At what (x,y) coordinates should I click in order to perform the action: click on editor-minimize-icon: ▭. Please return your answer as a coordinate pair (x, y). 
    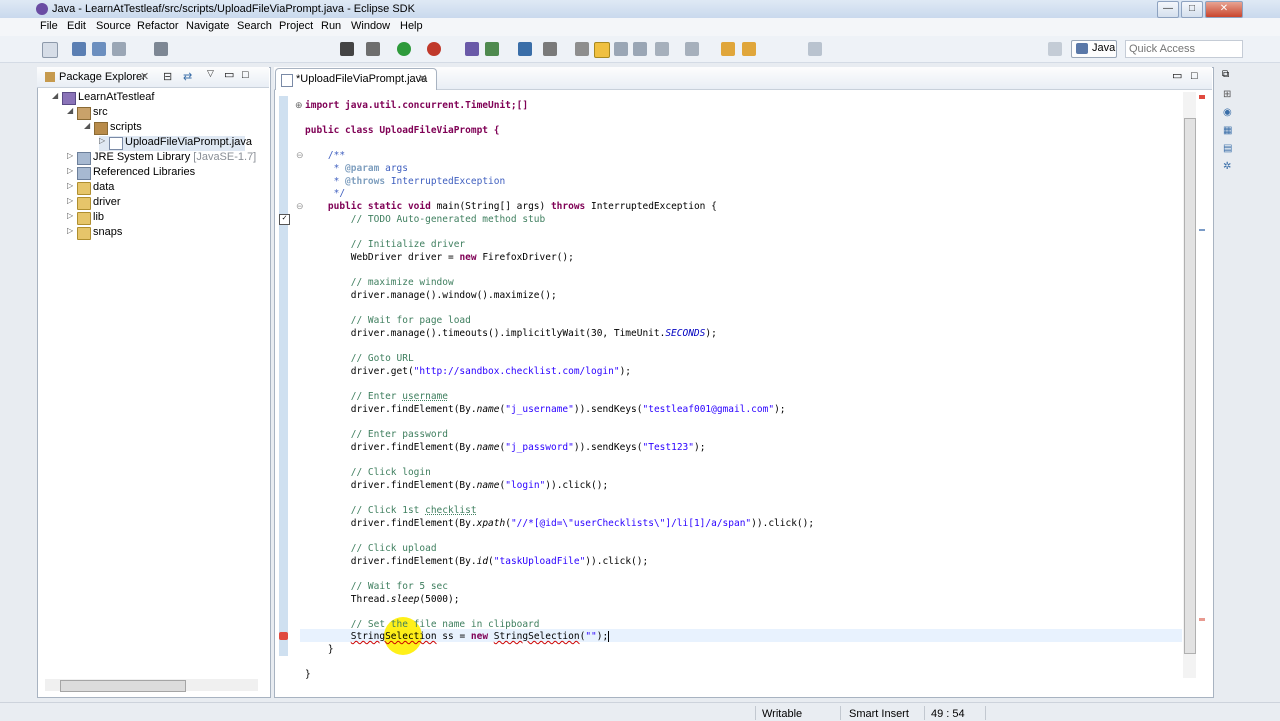
    Looking at the image, I should click on (1177, 75).